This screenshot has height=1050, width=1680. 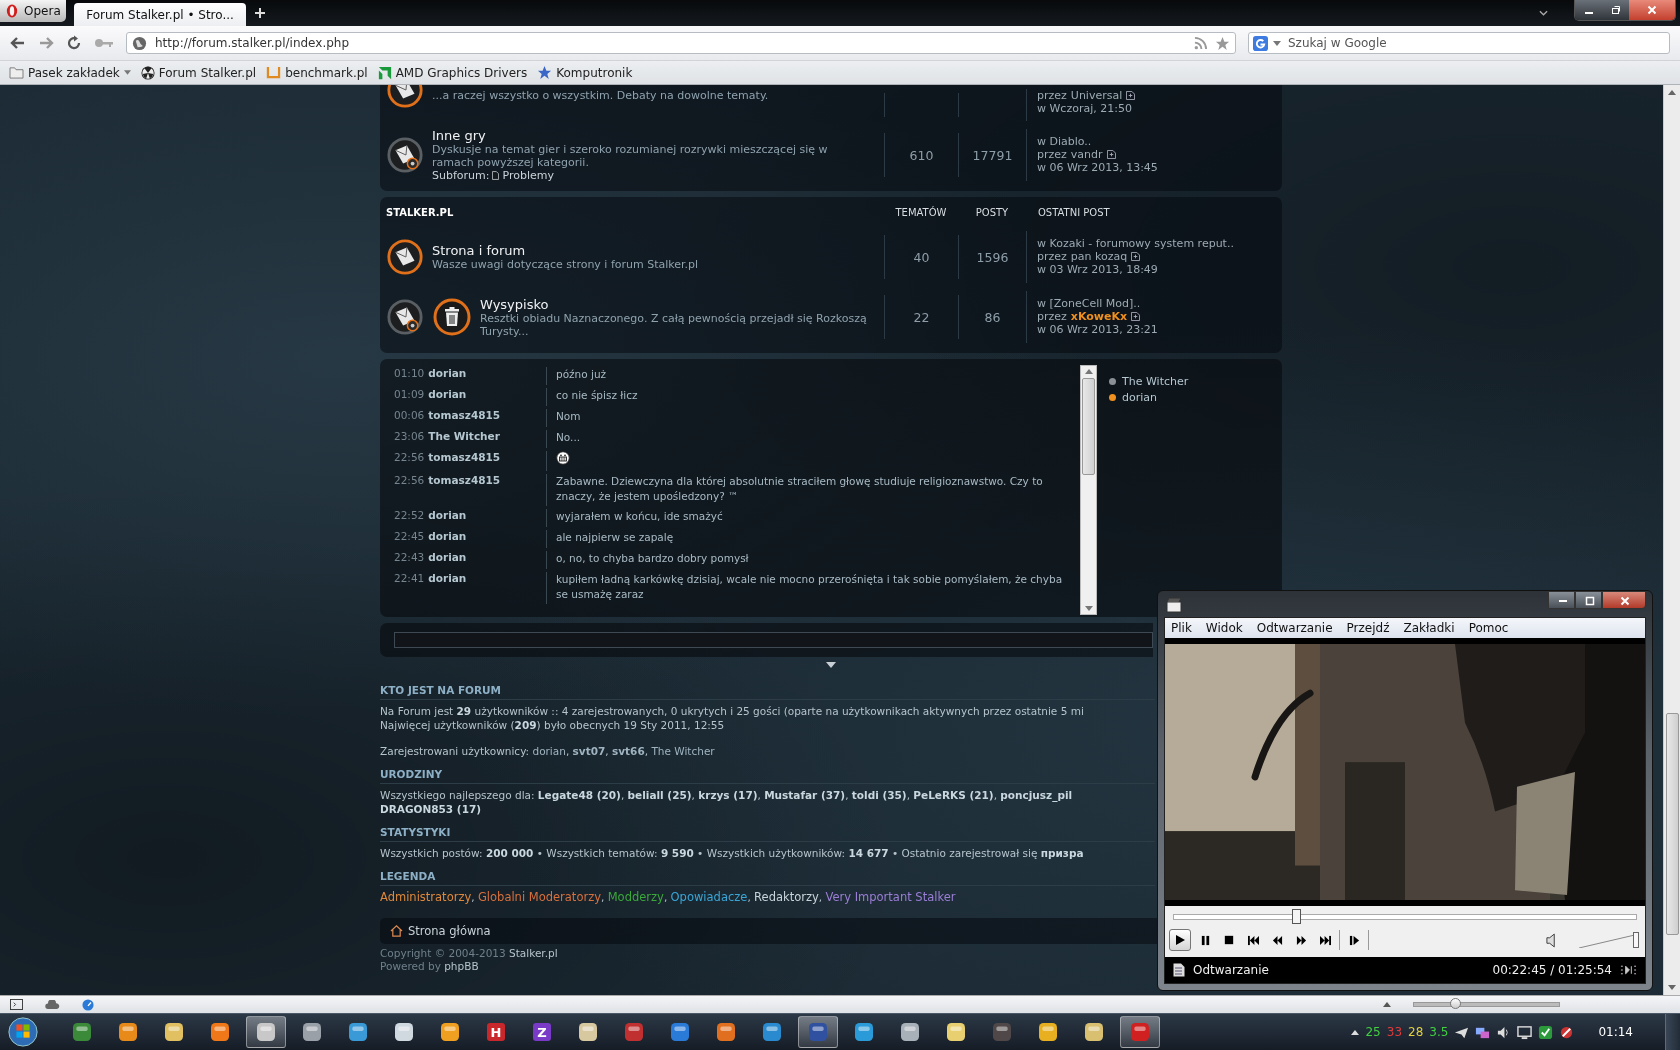 What do you see at coordinates (496, 1032) in the screenshot?
I see `taskbar-button: H` at bounding box center [496, 1032].